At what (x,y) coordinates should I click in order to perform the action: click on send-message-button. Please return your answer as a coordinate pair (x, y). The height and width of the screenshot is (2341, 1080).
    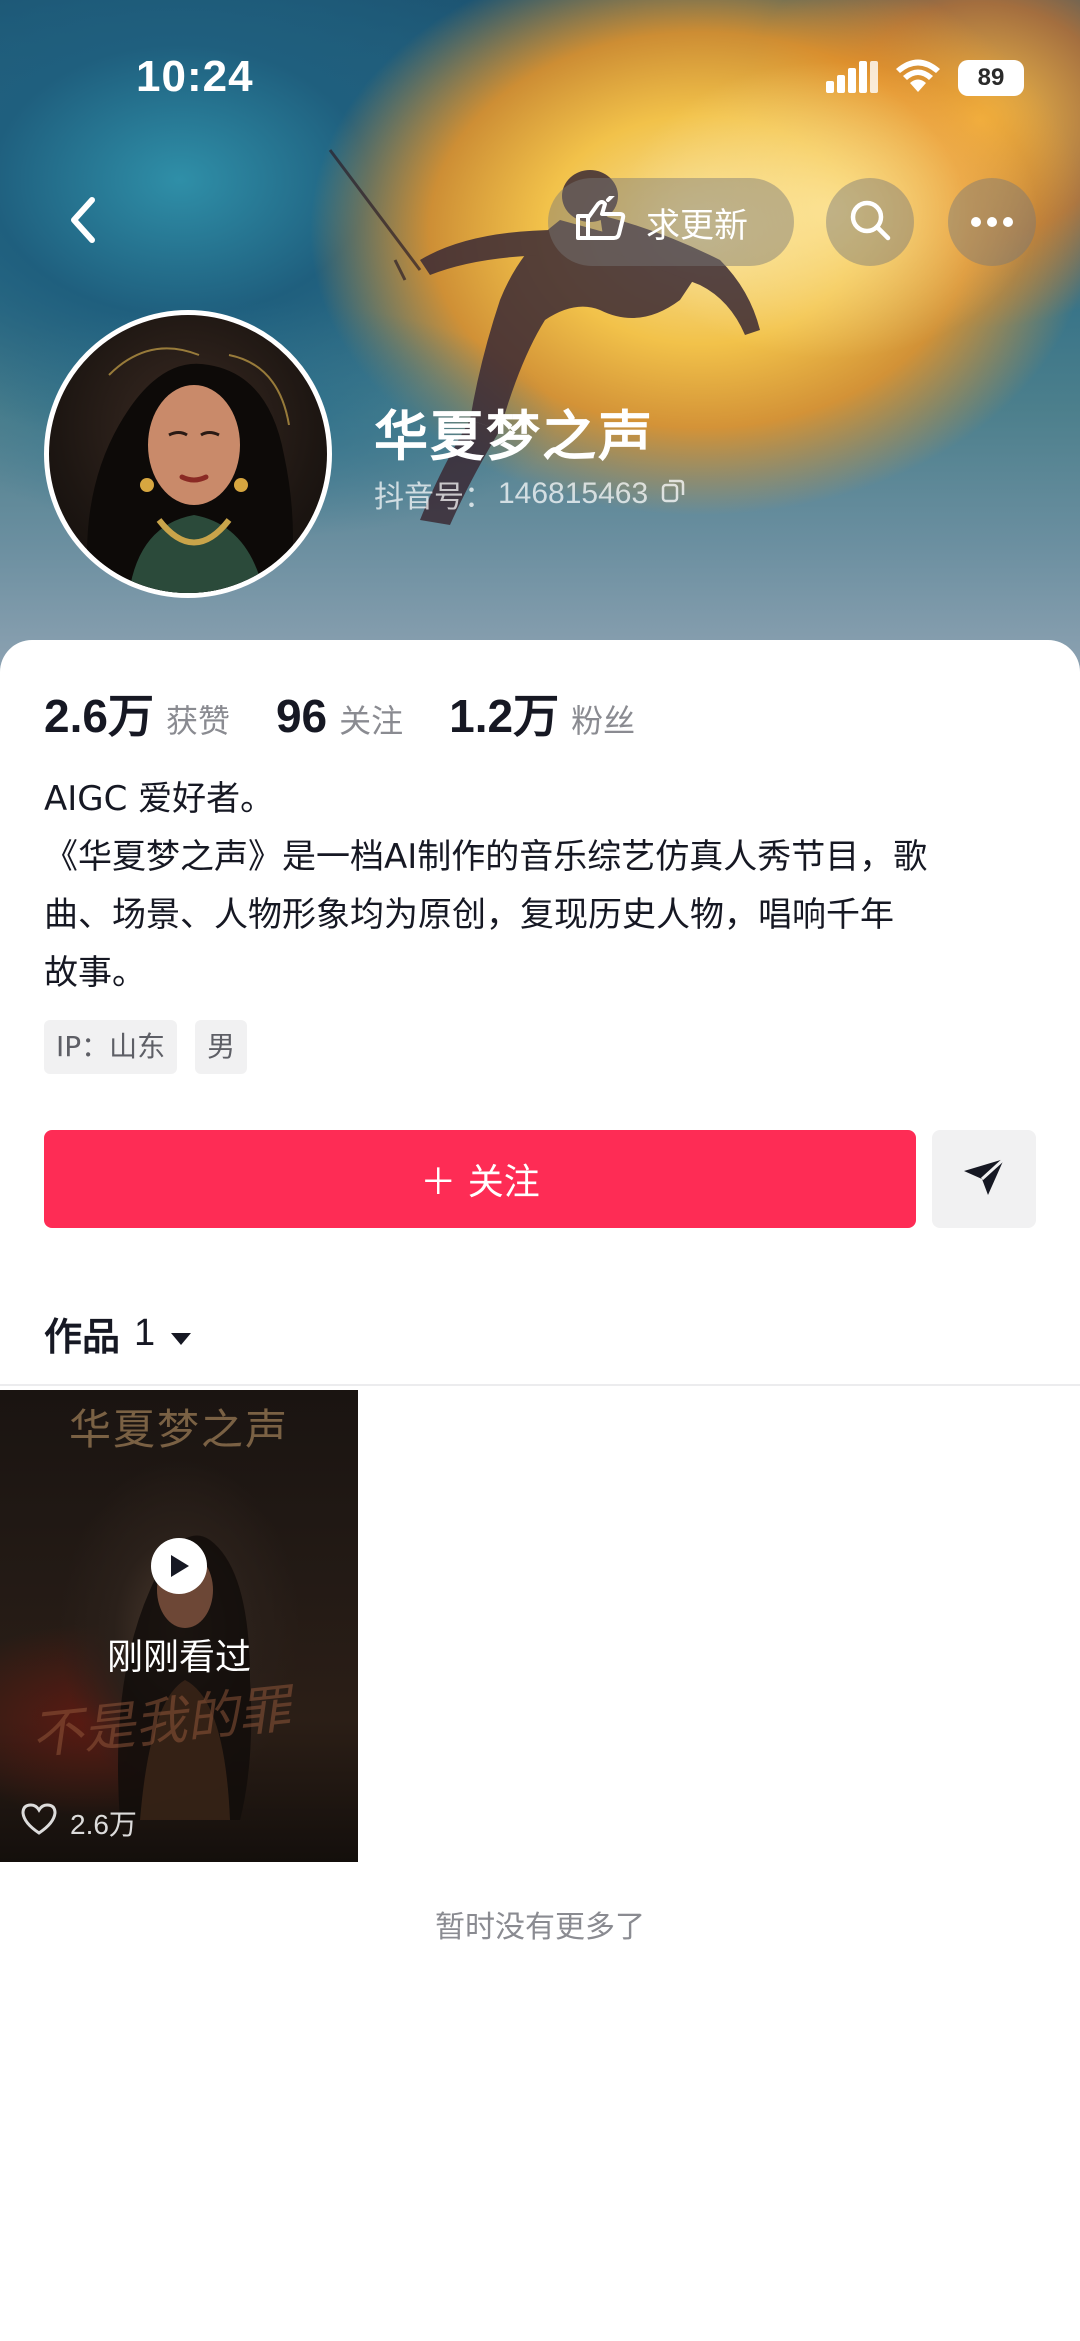
    Looking at the image, I should click on (984, 1179).